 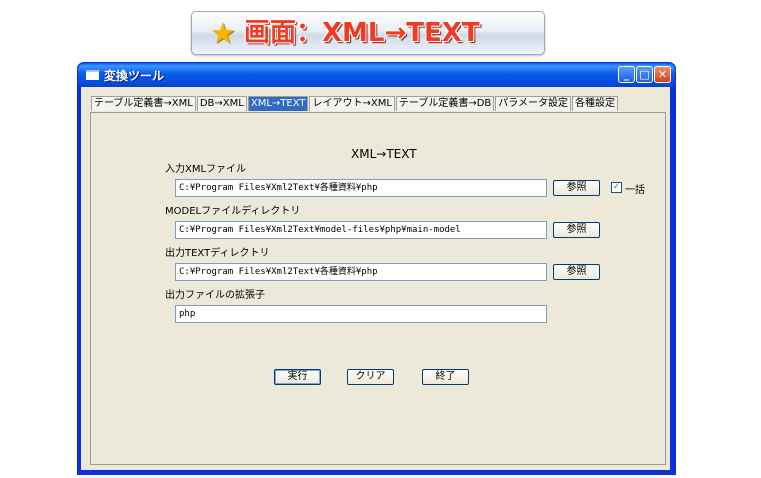 I want to click on output-dir-browse-button: 参照, so click(x=576, y=272).